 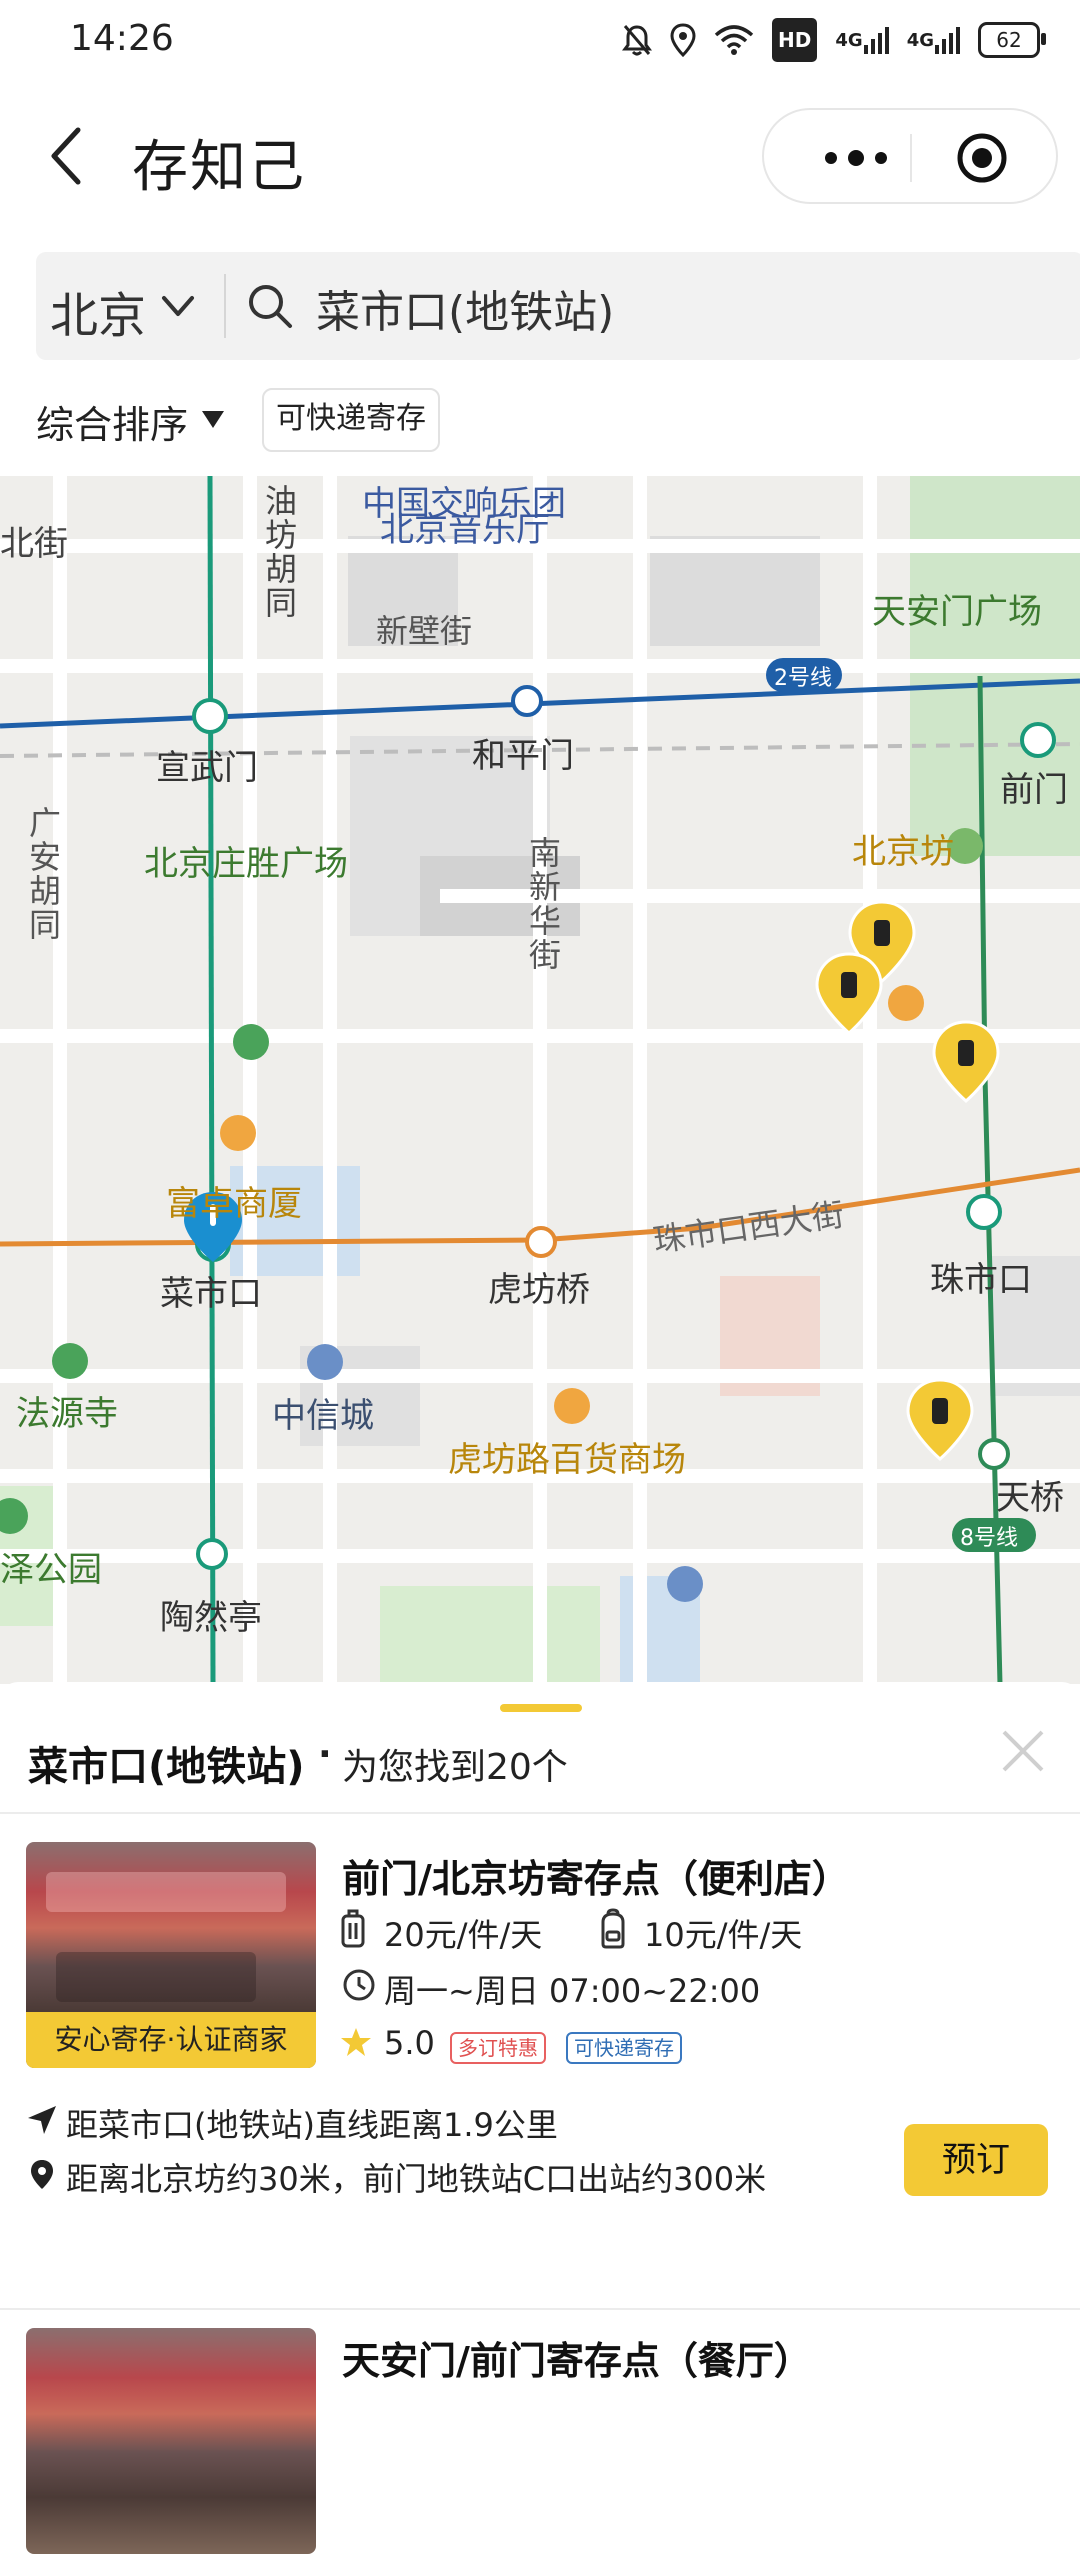 What do you see at coordinates (465, 308) in the screenshot?
I see `search-input: 菜市口(地铁站)` at bounding box center [465, 308].